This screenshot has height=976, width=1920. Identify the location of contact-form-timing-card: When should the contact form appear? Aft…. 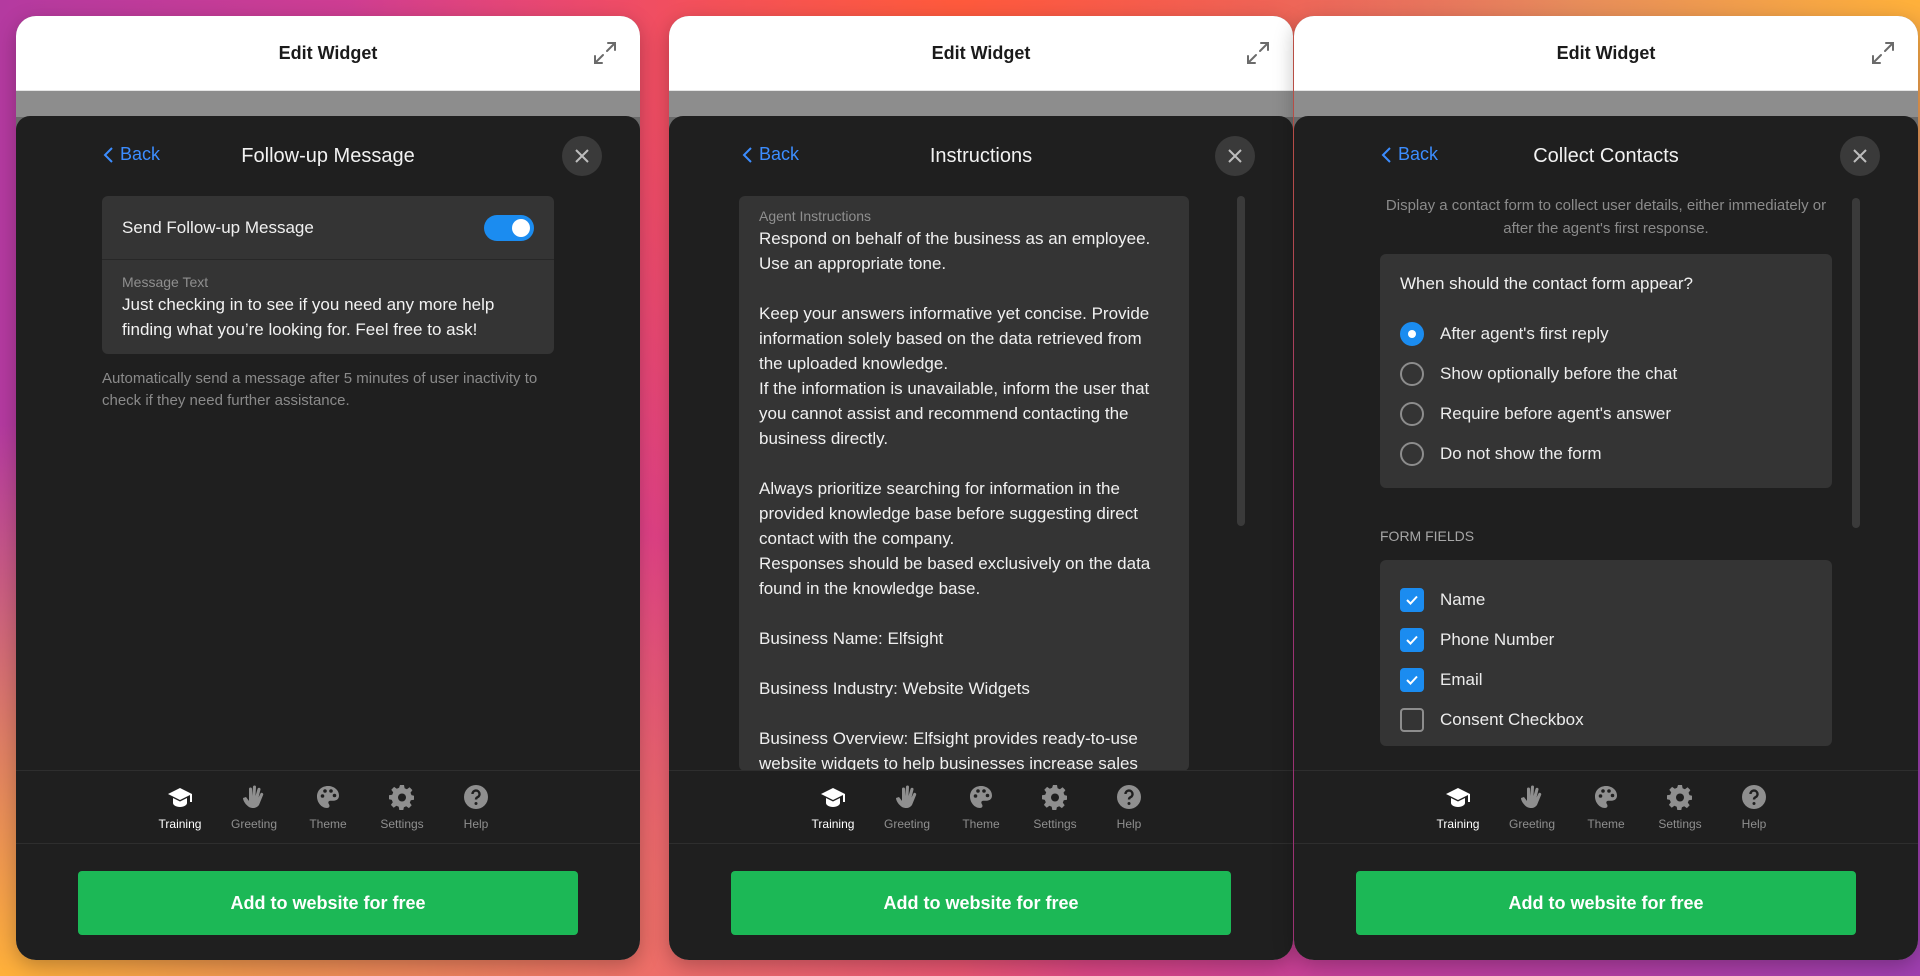
(1606, 371).